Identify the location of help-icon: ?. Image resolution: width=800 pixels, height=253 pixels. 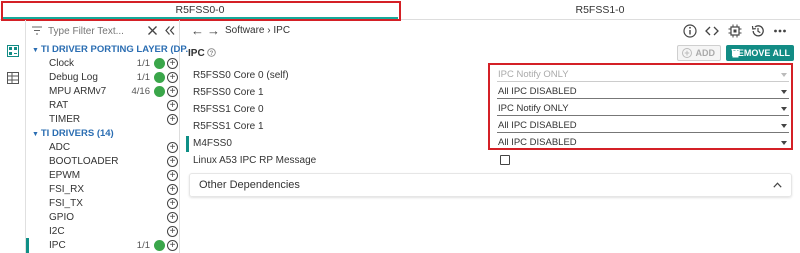
(212, 52).